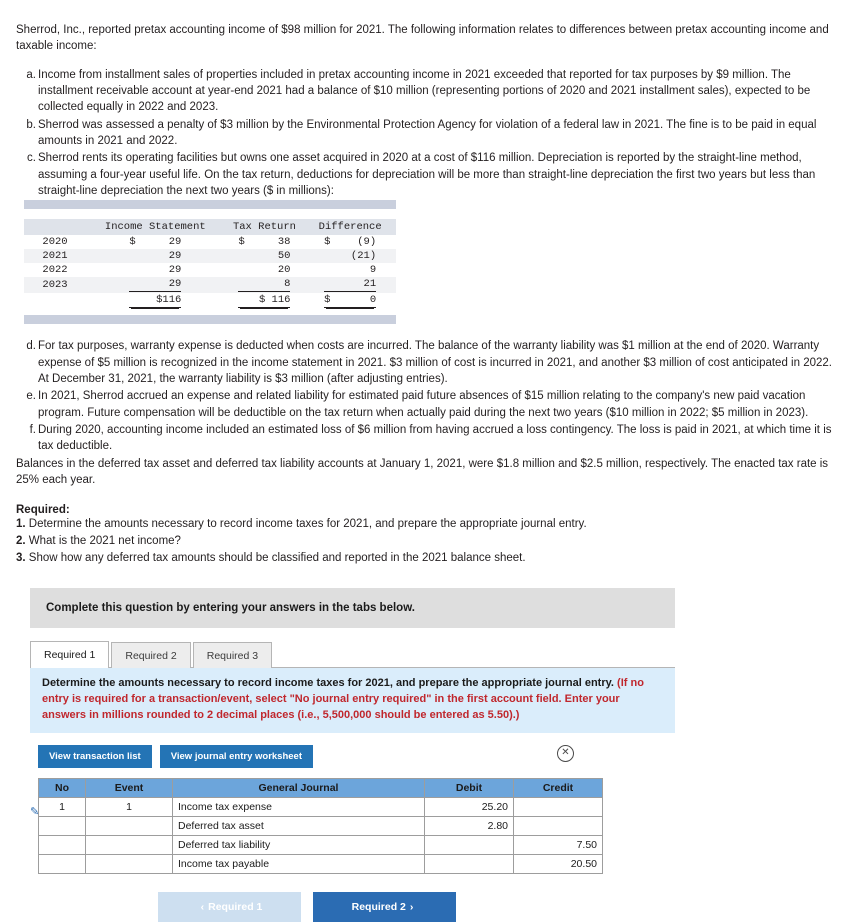 The height and width of the screenshot is (922, 859). What do you see at coordinates (353, 242) in the screenshot?
I see `cell-difference: $ (9)` at bounding box center [353, 242].